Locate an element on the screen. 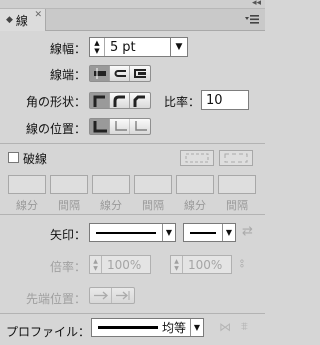 This screenshot has width=320, height=345. scale-end-field: ▲ ▼ 100% is located at coordinates (201, 264).